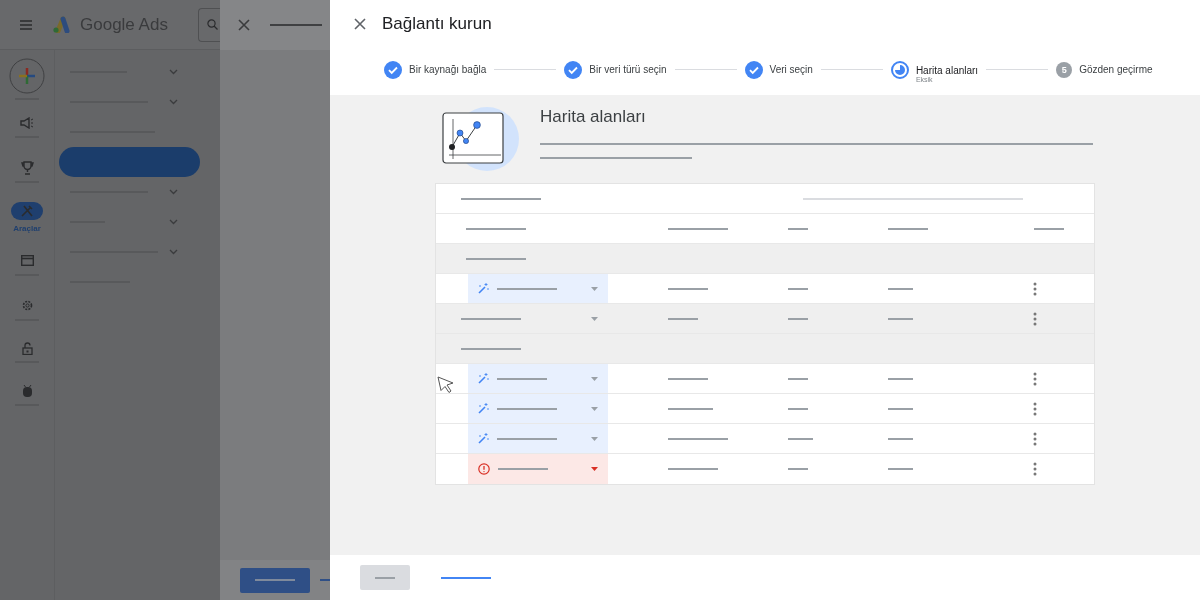 The image size is (1200, 600). What do you see at coordinates (27, 348) in the screenshot?
I see `lock-icon` at bounding box center [27, 348].